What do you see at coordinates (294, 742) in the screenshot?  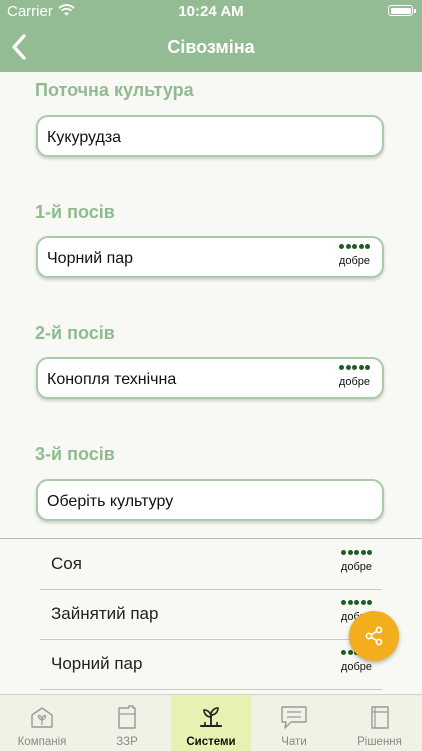 I see `tab-label: Чати` at bounding box center [294, 742].